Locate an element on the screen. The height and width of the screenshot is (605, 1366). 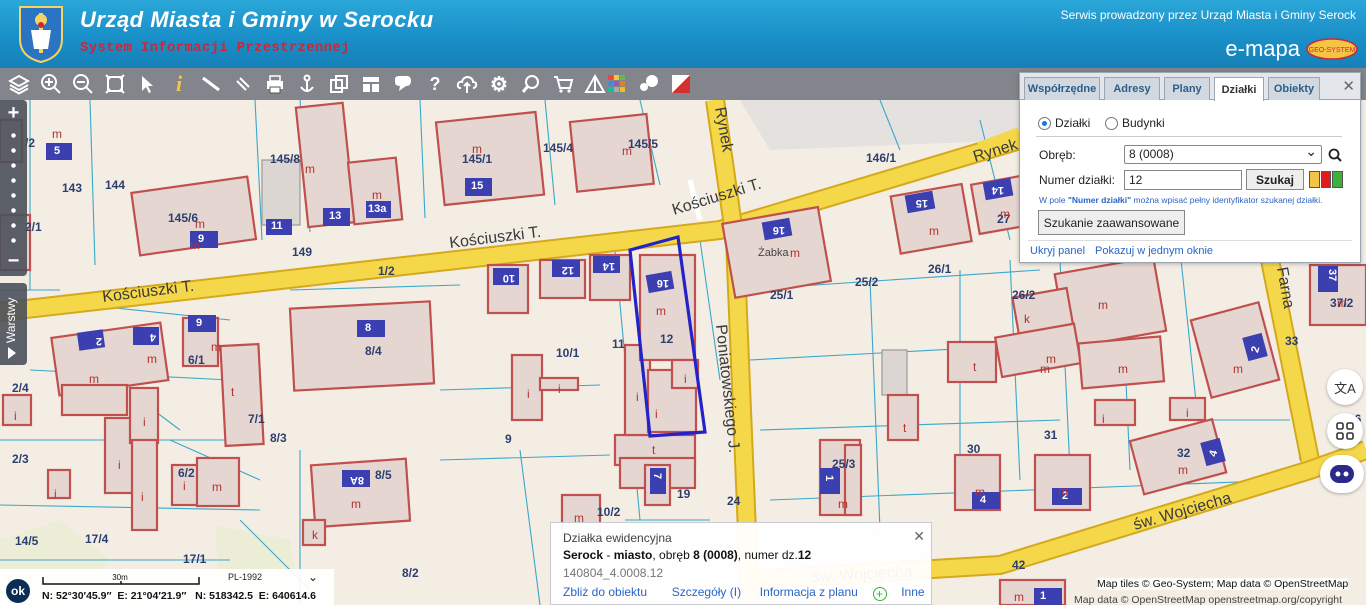
layout-icon is located at coordinates (371, 84).